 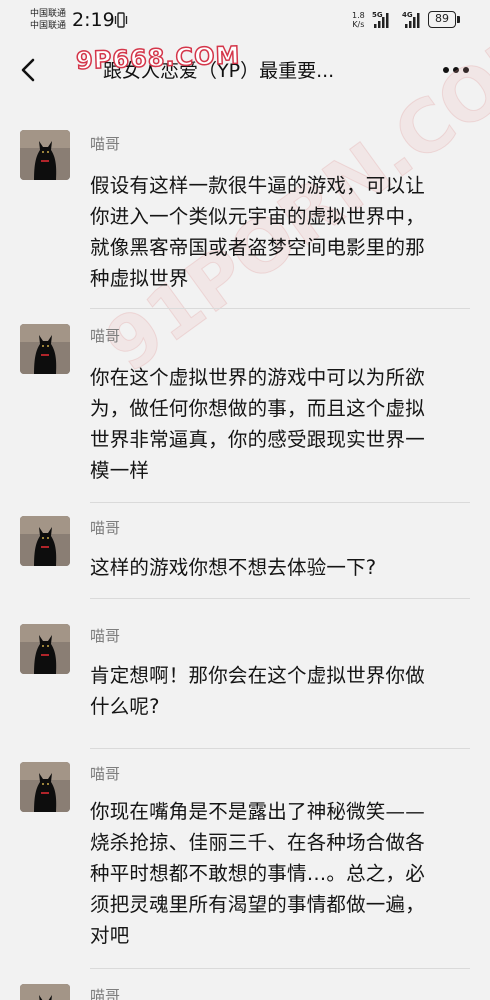 What do you see at coordinates (257, 811) in the screenshot?
I see `message-line: 你现在嘴角是不是露出了神秘微笑——` at bounding box center [257, 811].